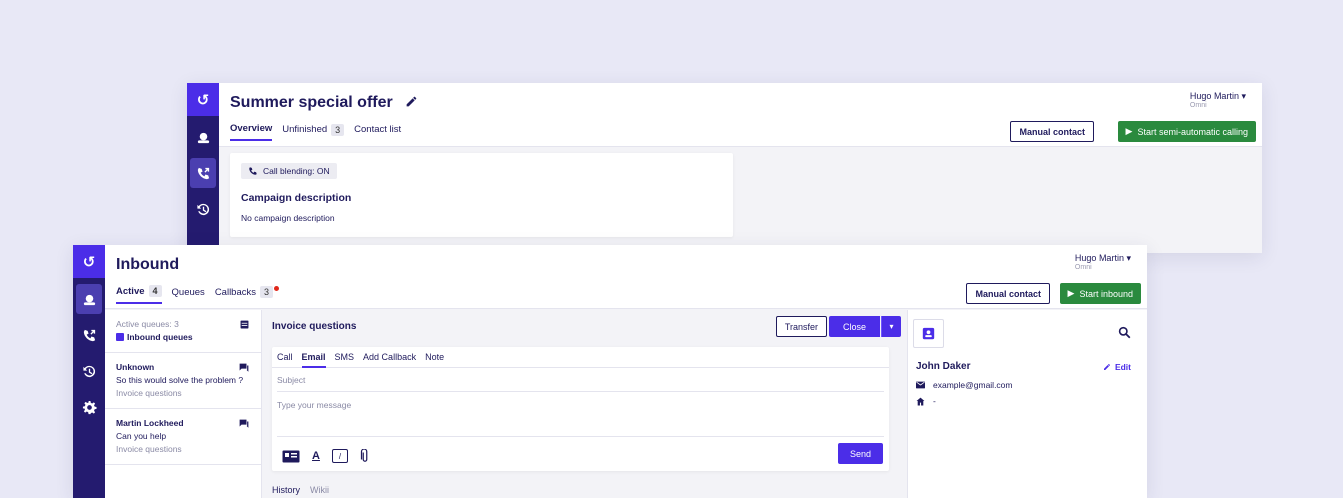 The height and width of the screenshot is (498, 1343). I want to click on phone-forward-icon, so click(89, 335).